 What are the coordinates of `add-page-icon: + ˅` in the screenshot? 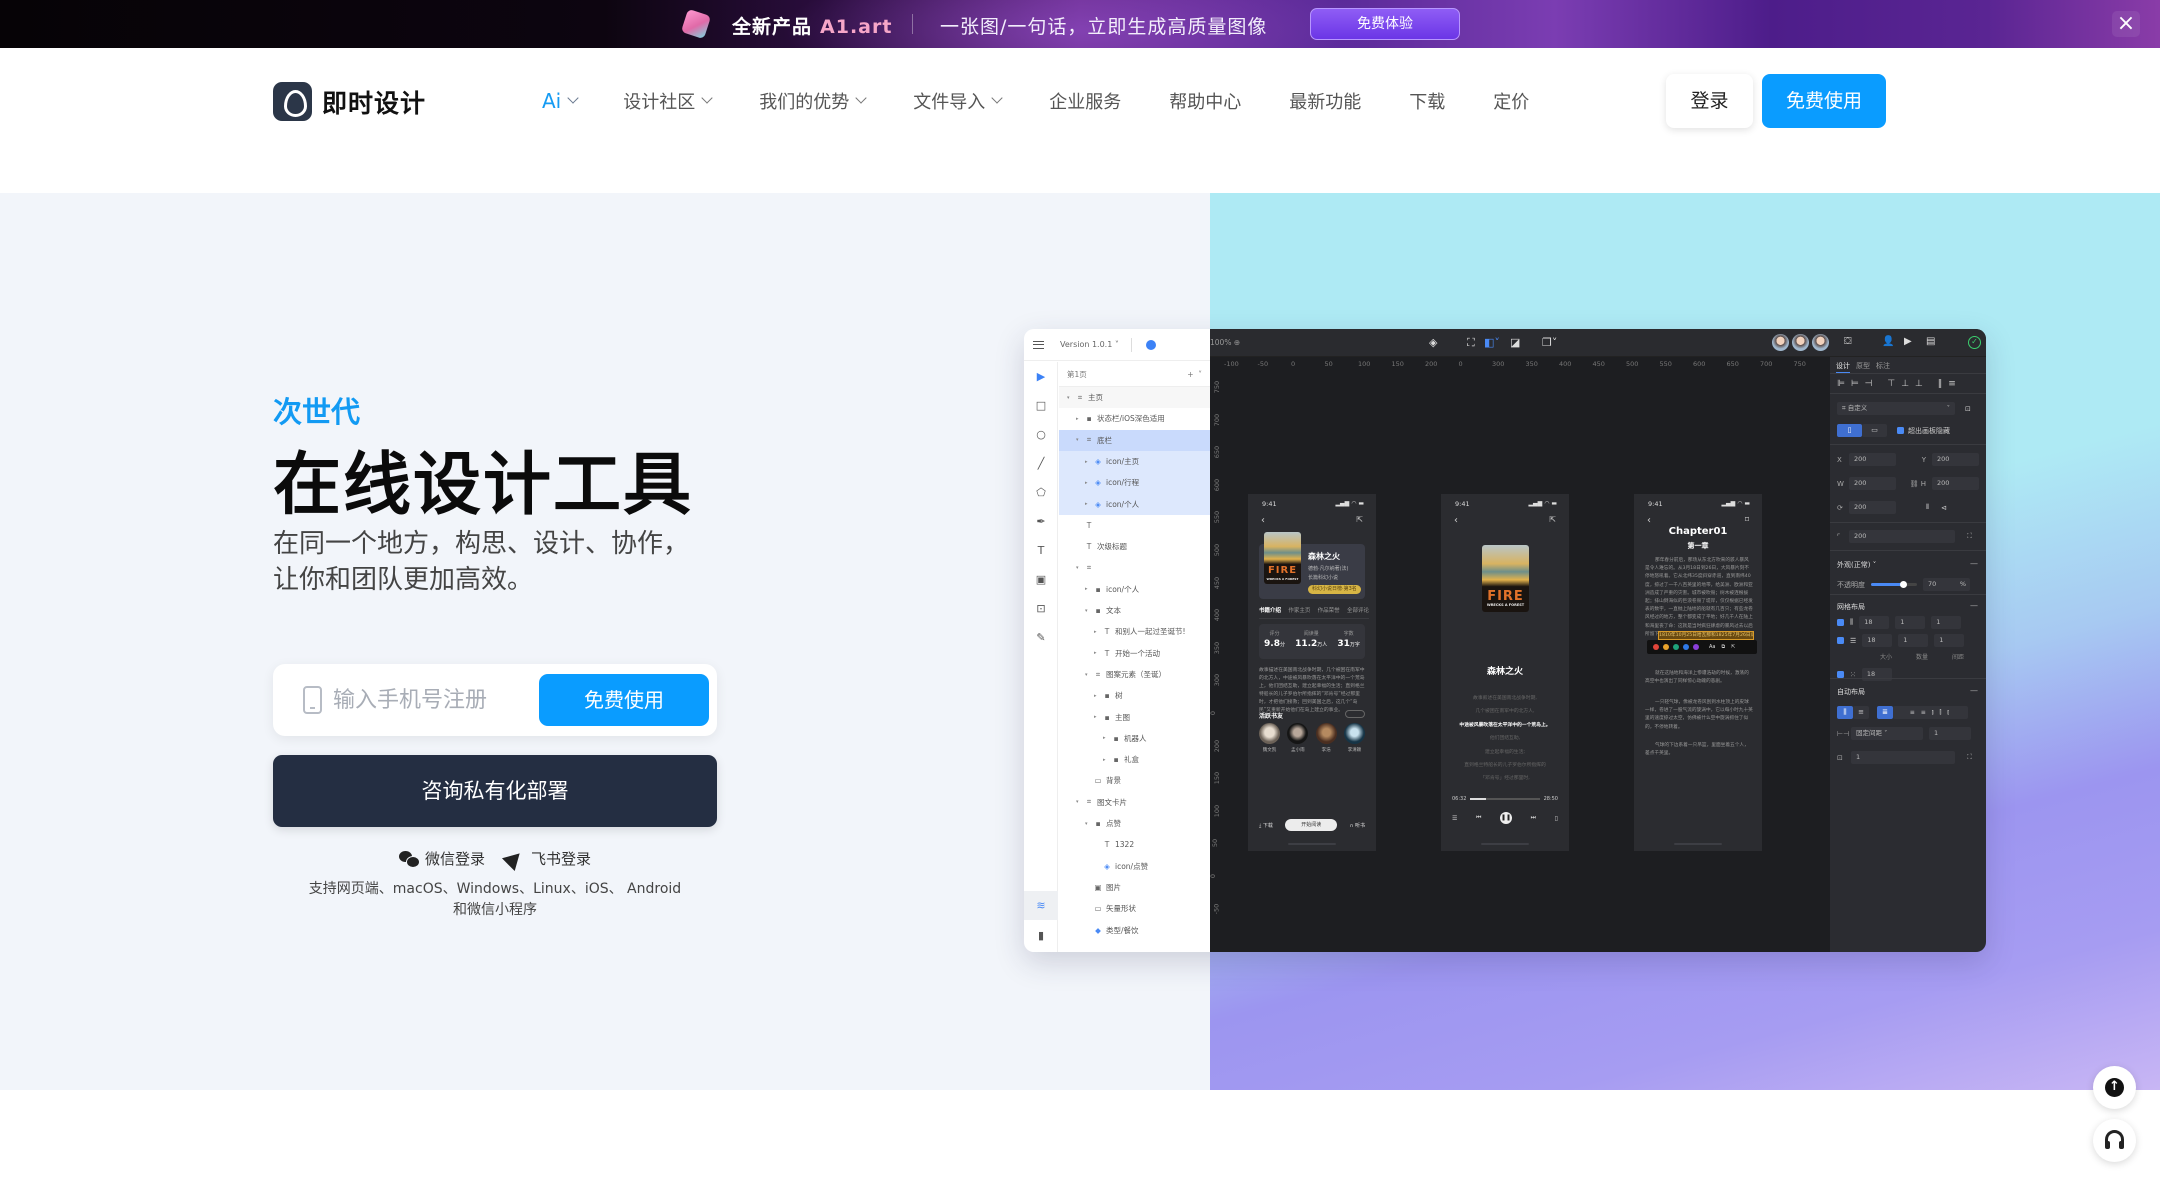 It's located at (1194, 374).